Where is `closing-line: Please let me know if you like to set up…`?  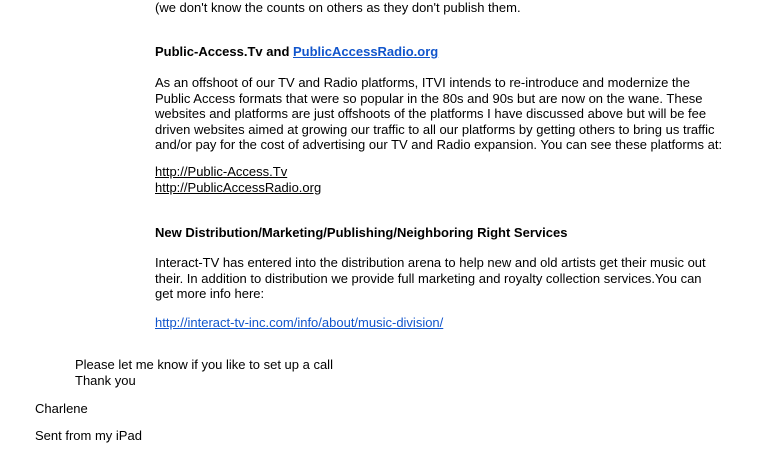
closing-line: Please let me know if you like to set up… is located at coordinates (204, 364).